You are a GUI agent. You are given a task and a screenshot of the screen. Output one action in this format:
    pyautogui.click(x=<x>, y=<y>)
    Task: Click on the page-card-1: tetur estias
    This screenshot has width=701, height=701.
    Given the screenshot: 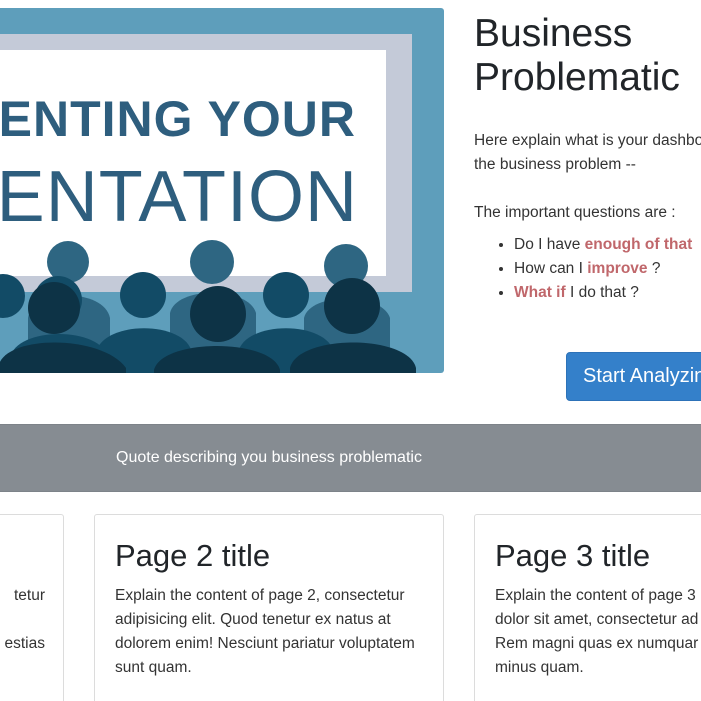 What is the action you would take?
    pyautogui.click(x=32, y=607)
    